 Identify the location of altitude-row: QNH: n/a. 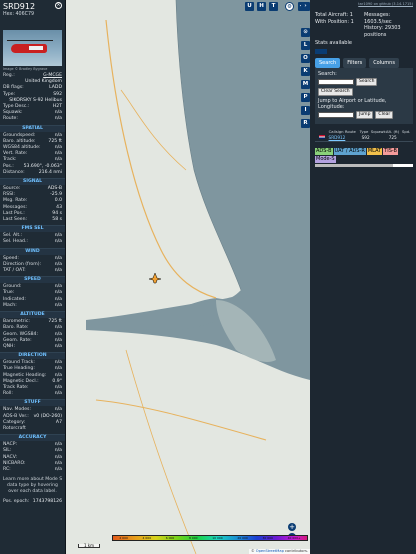
(32, 347).